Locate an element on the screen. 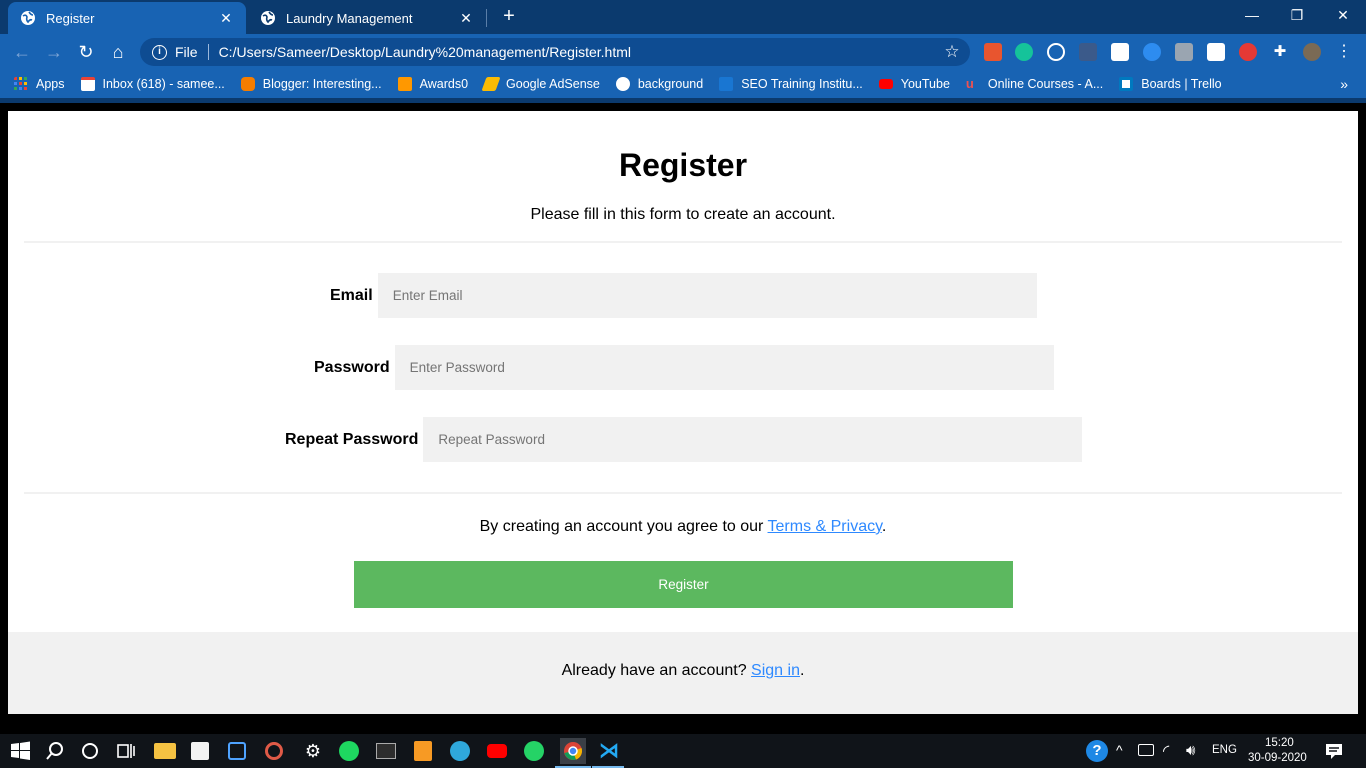 This screenshot has width=1366, height=768. youtube-app-icon is located at coordinates (497, 751).